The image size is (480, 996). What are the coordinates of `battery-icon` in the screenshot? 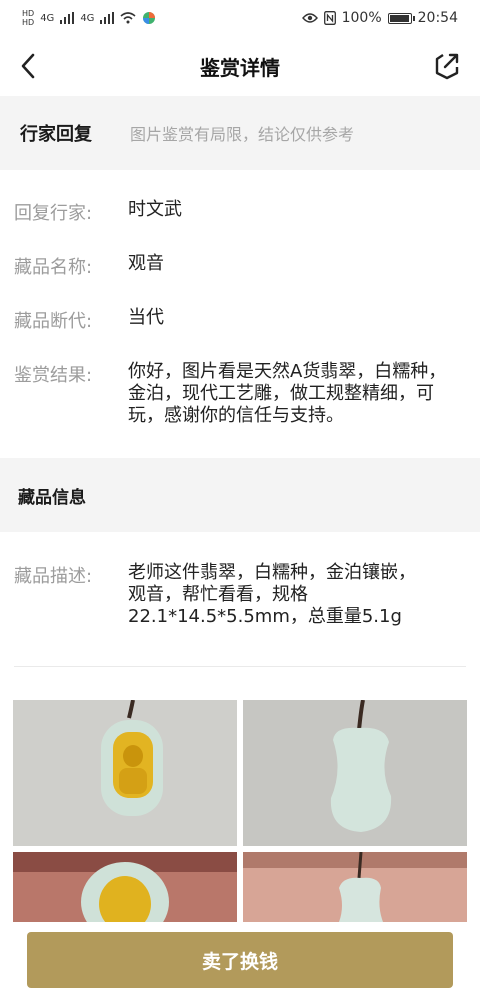 It's located at (401, 18).